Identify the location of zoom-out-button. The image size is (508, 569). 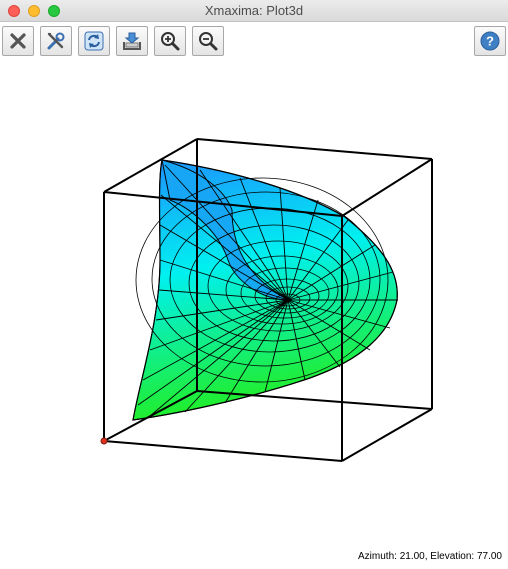
(208, 41).